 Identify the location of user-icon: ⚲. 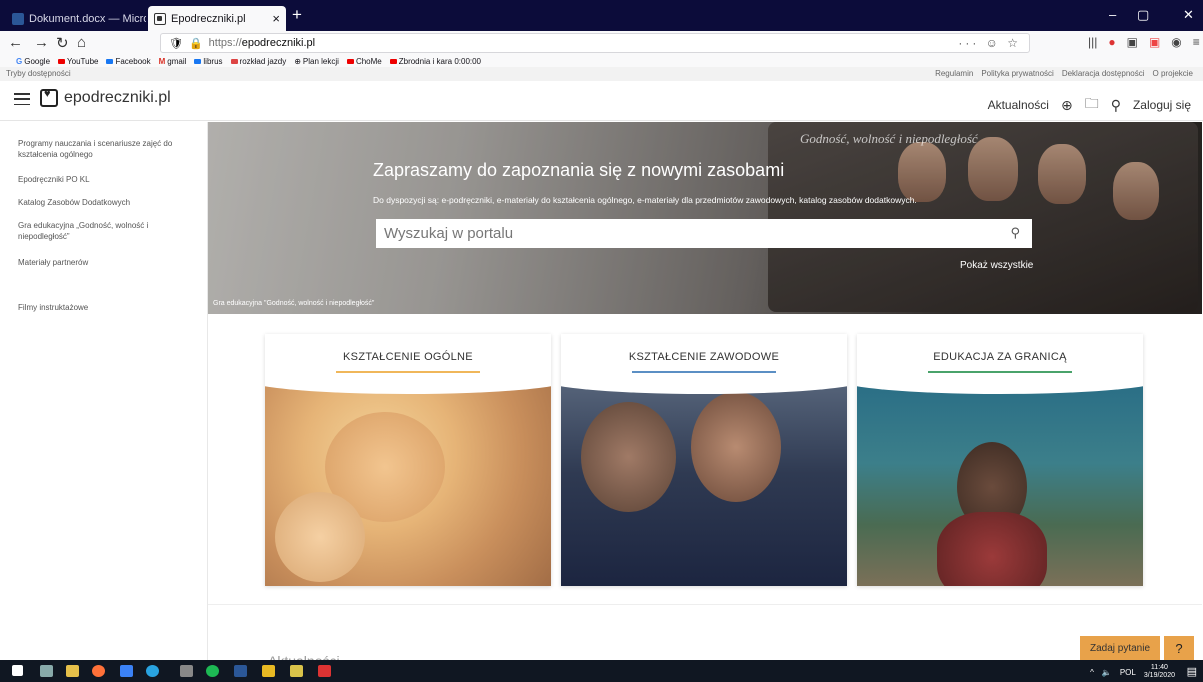
(1116, 105).